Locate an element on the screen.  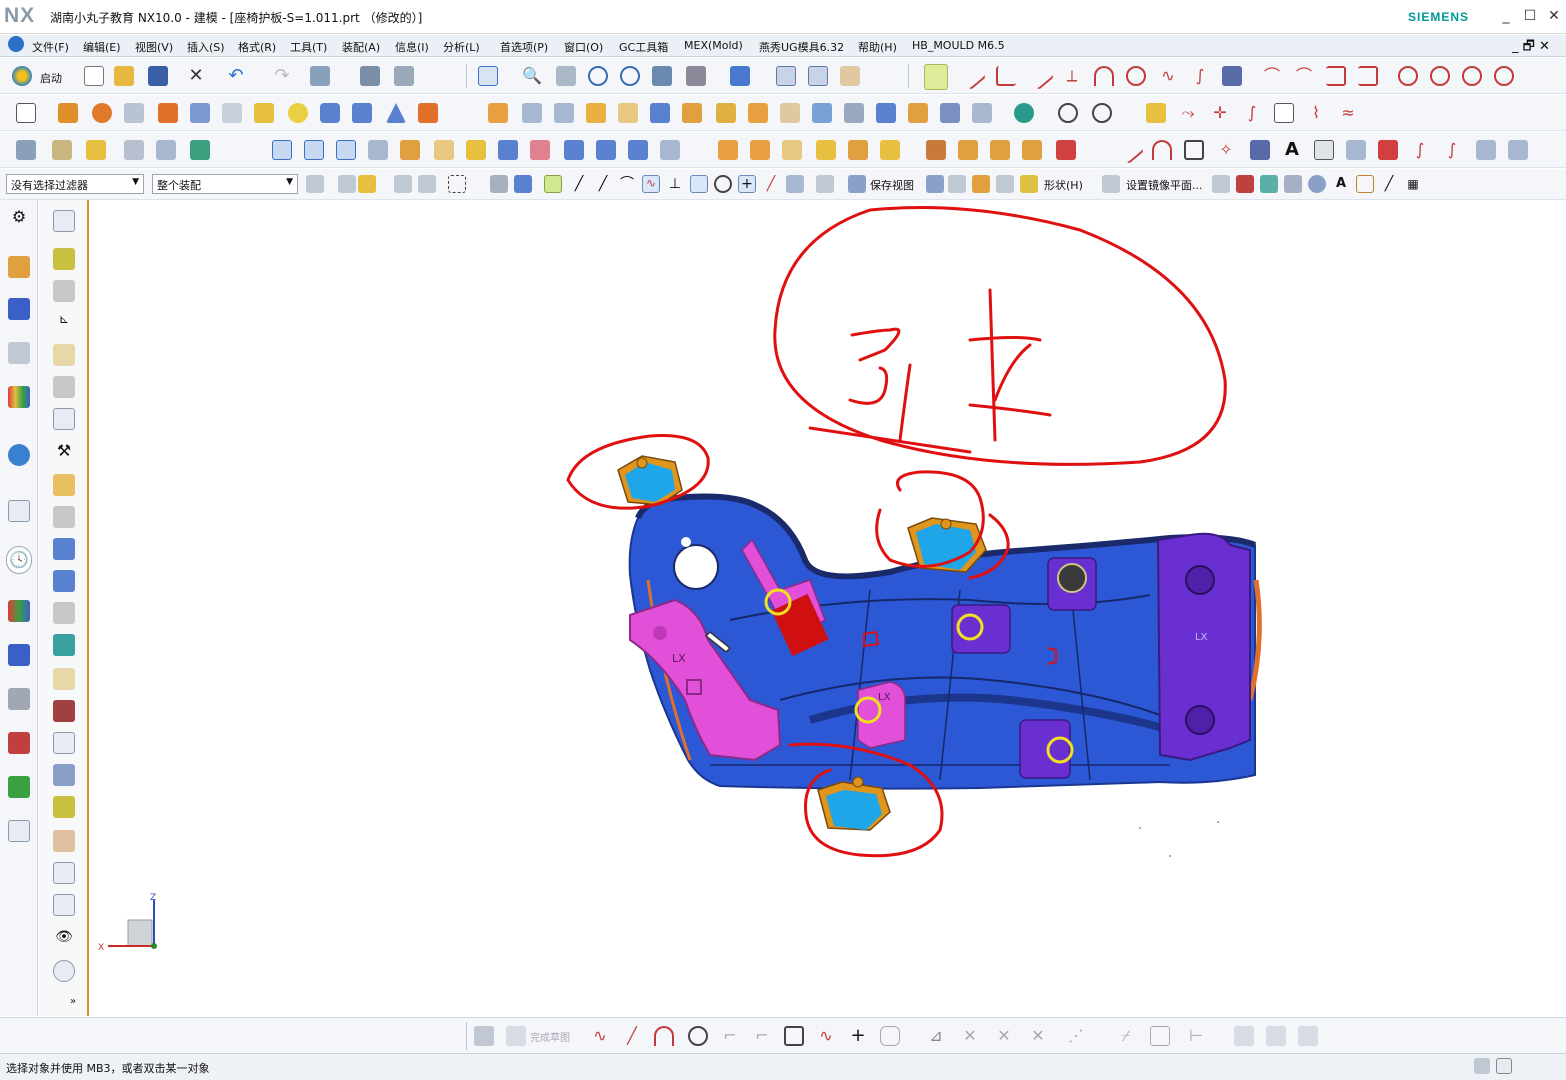
grid-icon: ▦ is located at coordinates (1413, 184).